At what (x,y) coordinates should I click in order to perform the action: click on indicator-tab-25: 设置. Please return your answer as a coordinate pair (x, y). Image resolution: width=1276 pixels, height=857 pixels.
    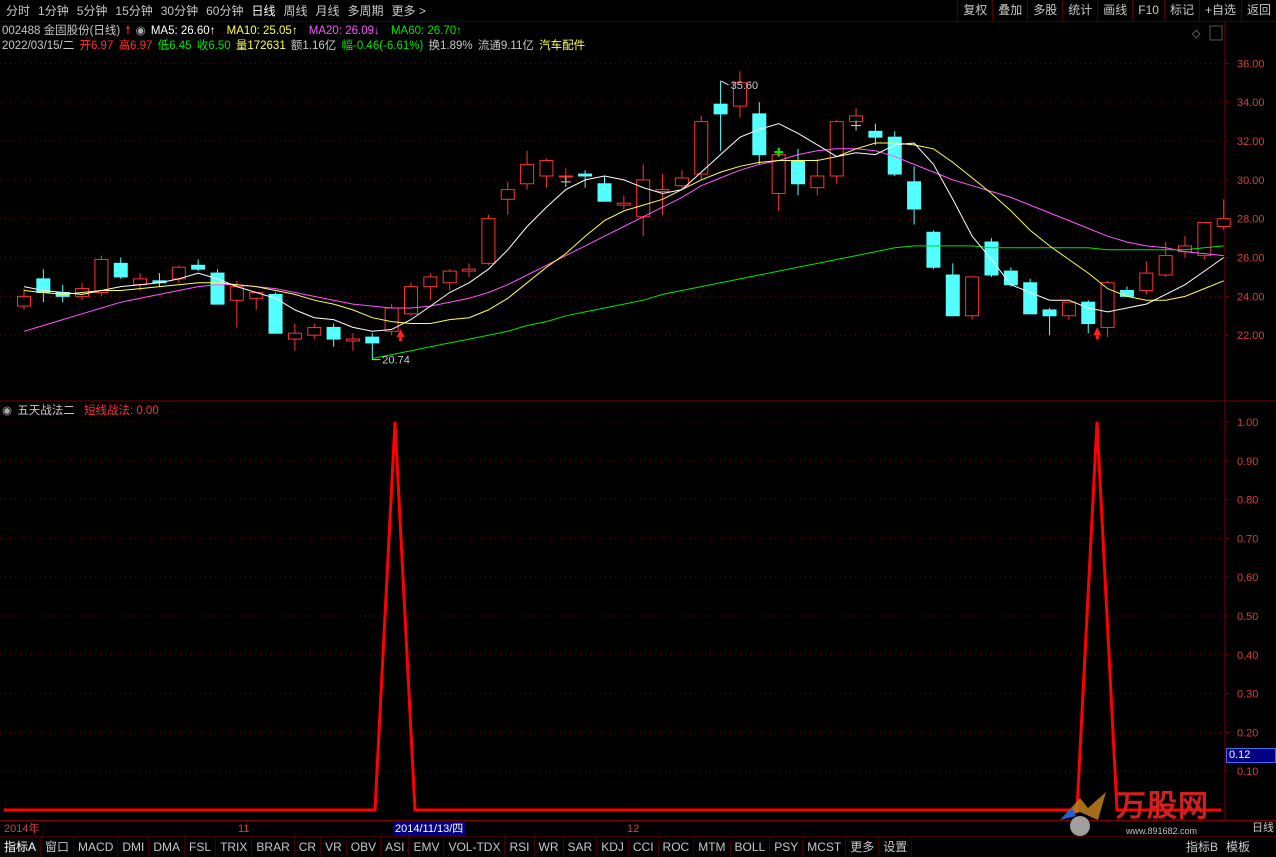
    Looking at the image, I should click on (896, 847).